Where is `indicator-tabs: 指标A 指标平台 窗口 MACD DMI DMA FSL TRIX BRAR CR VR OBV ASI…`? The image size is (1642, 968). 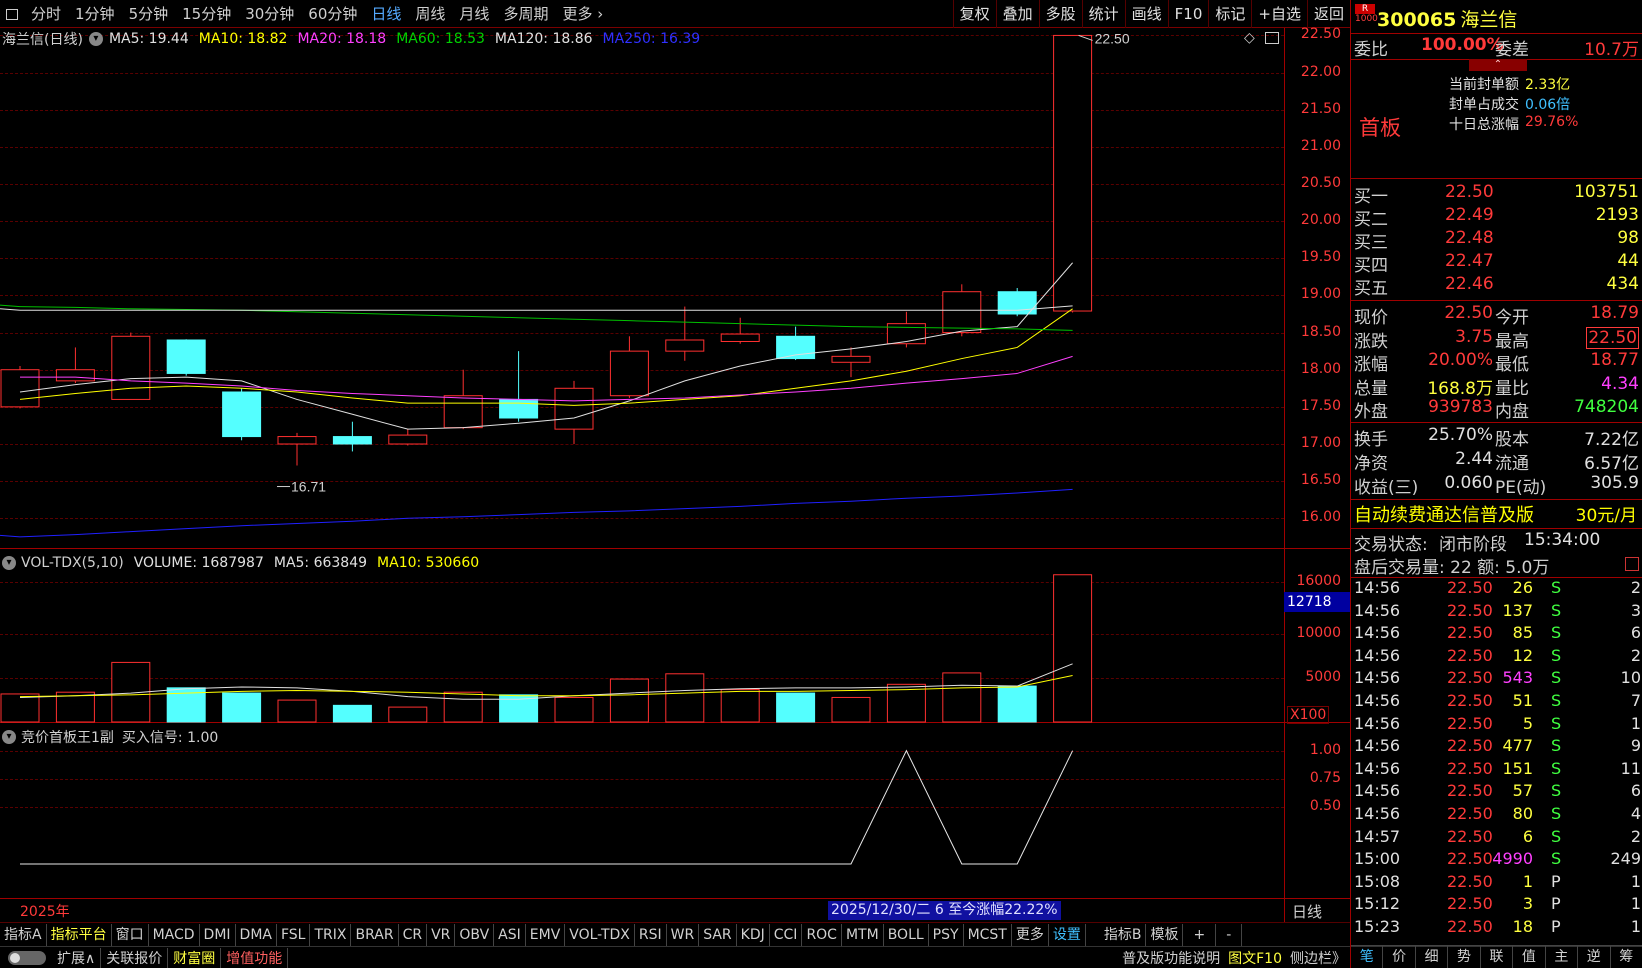 indicator-tabs: 指标A 指标平台 窗口 MACD DMI DMA FSL TRIX BRAR CR VR OBV ASI… is located at coordinates (675, 934).